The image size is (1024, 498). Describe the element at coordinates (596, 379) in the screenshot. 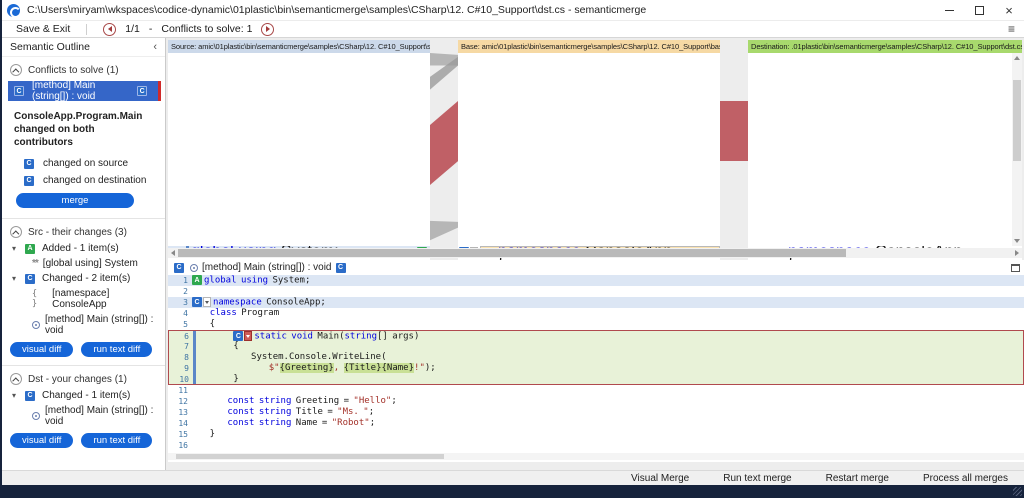

I see `code-line: 10 }` at that location.